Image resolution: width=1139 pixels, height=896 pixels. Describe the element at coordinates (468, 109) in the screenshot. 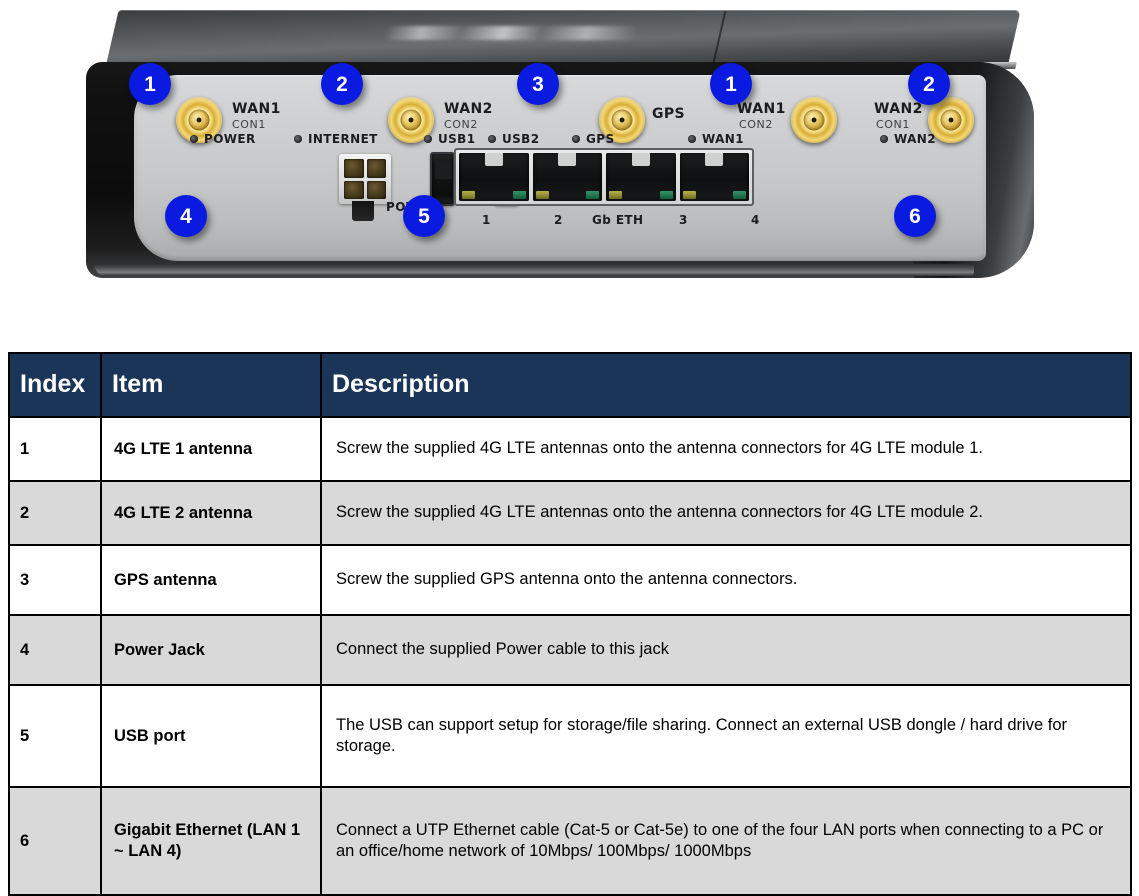

I see `label-wan2-con2: WAN2` at that location.